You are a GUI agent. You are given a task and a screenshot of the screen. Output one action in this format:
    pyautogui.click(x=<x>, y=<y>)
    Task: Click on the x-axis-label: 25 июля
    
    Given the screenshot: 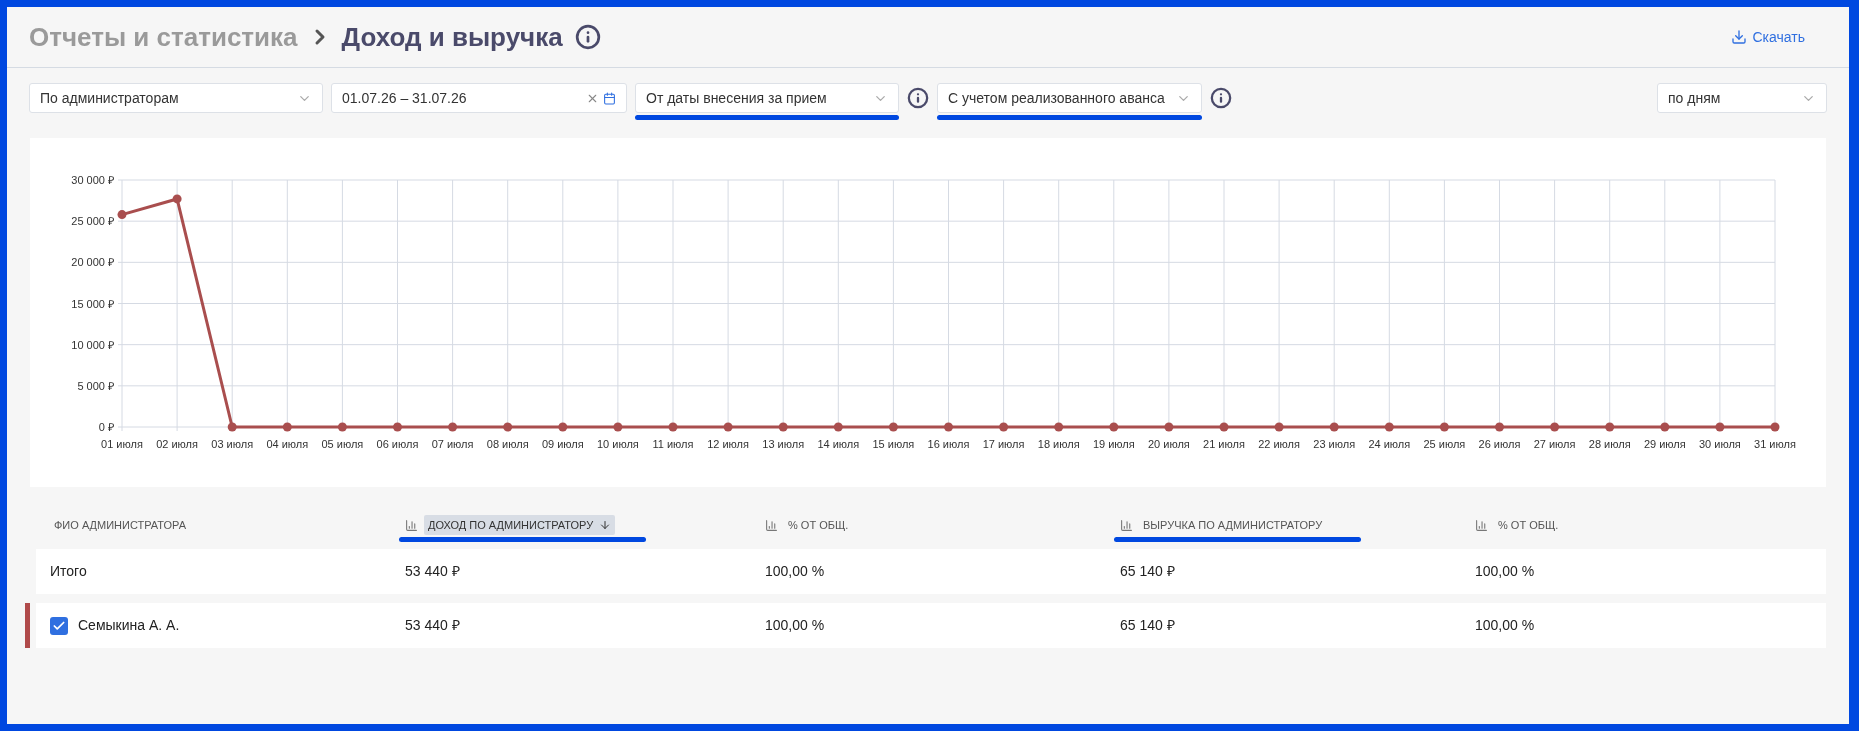 What is the action you would take?
    pyautogui.click(x=1444, y=444)
    